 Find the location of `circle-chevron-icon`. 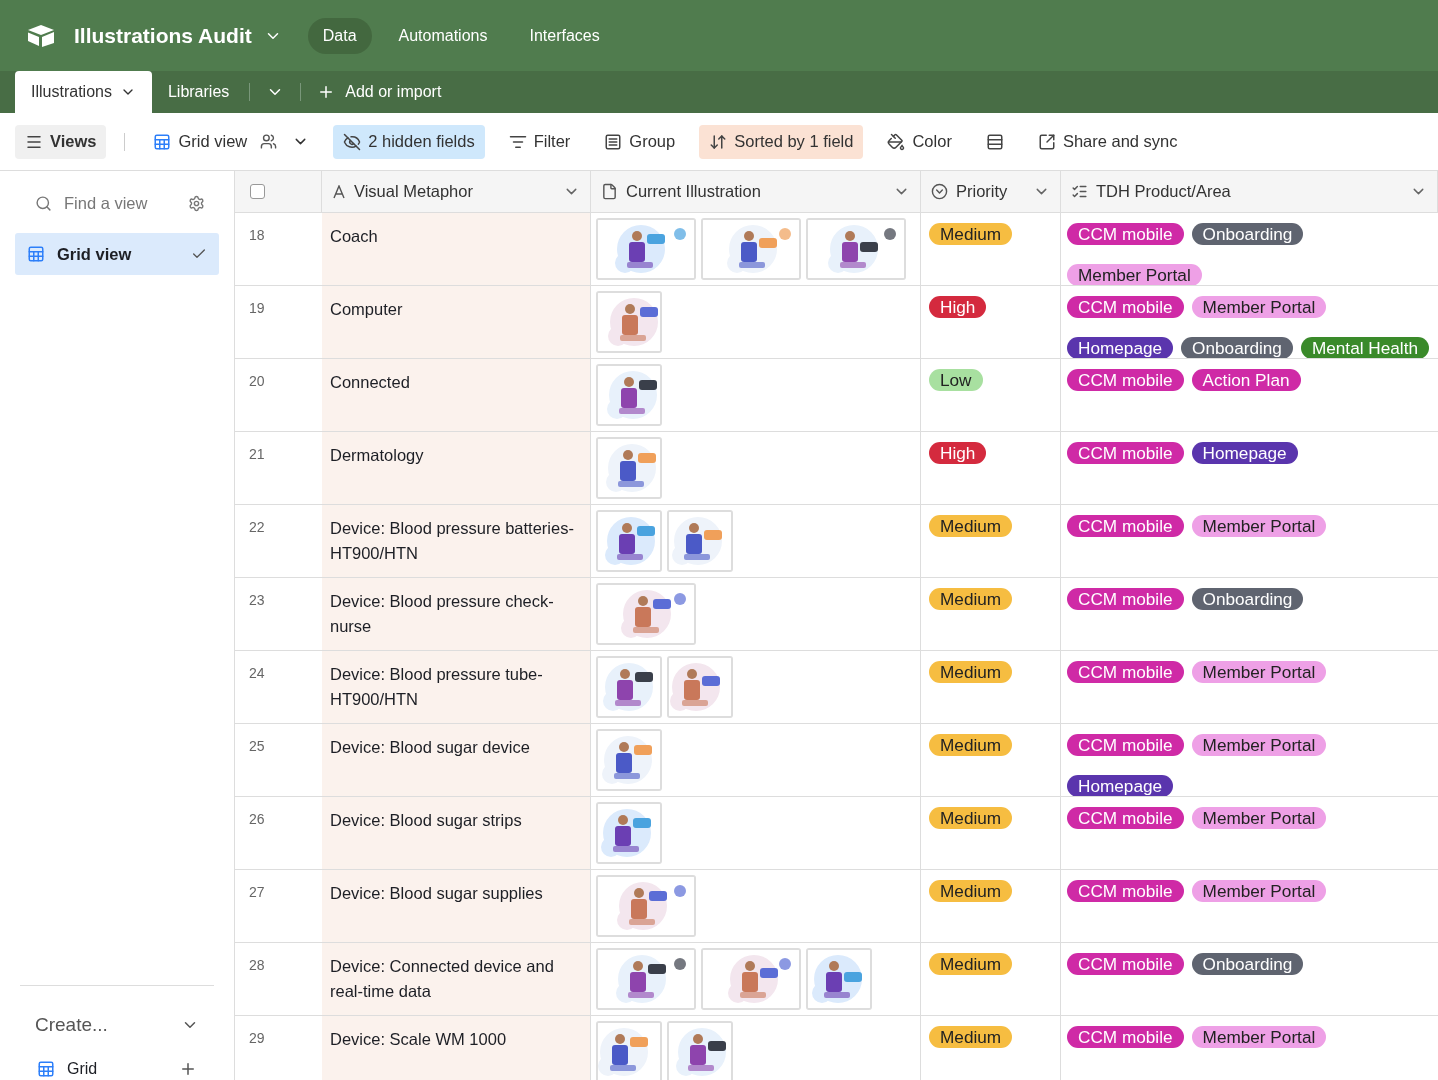

circle-chevron-icon is located at coordinates (939, 191).